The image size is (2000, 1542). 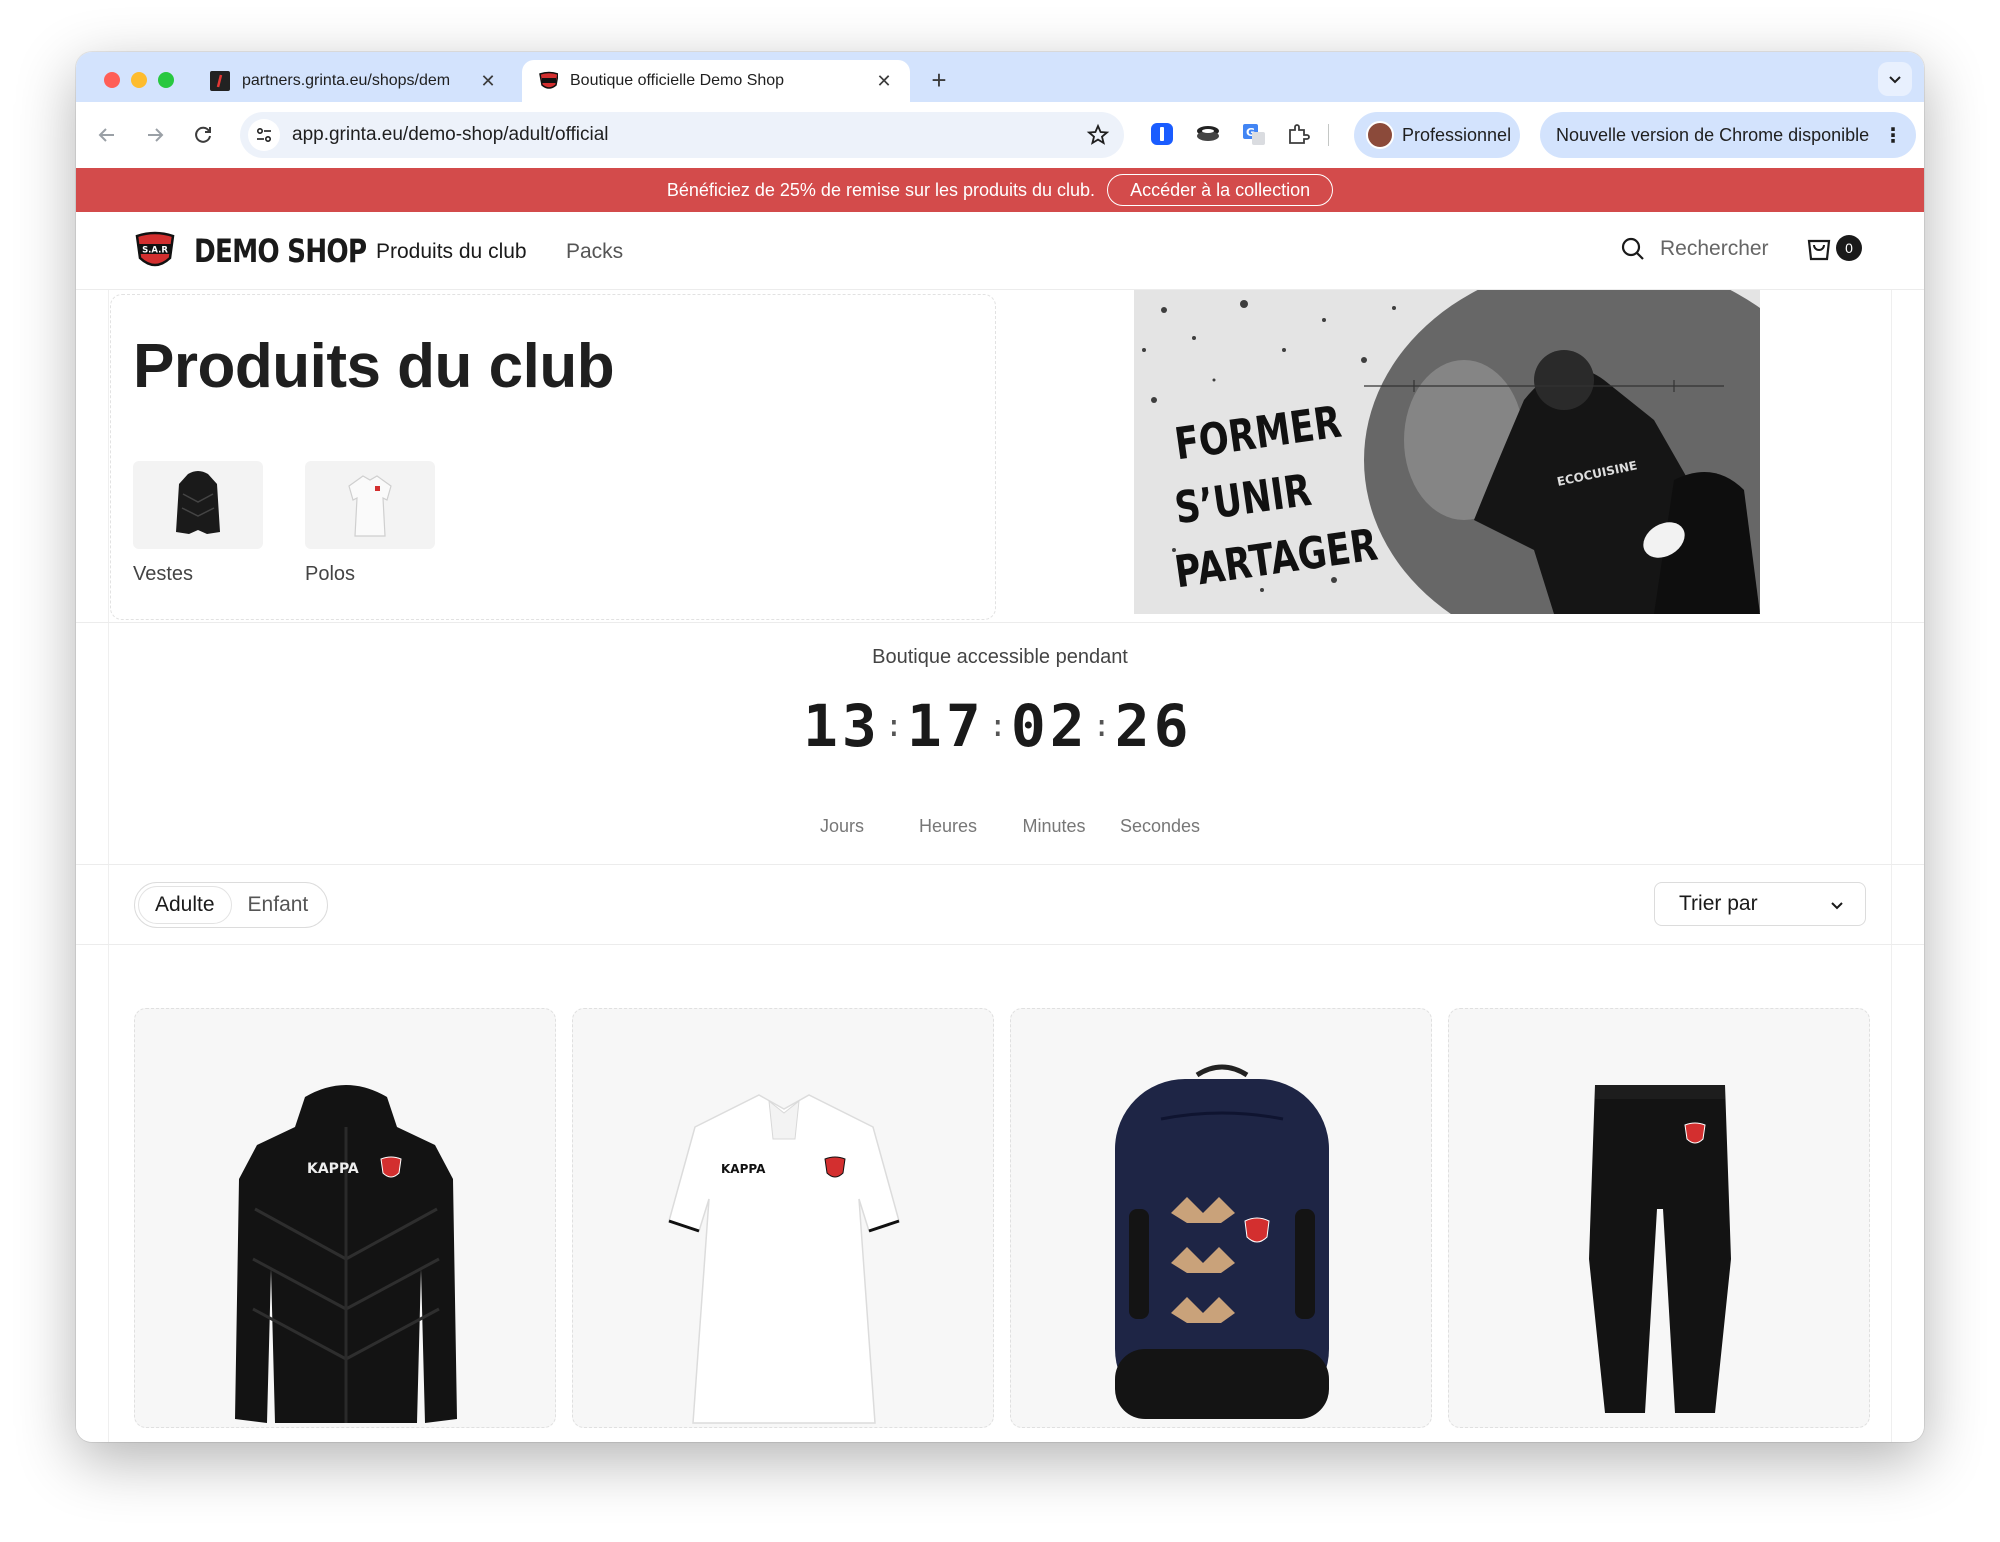 I want to click on segment-enfant: Enfant, so click(x=278, y=905).